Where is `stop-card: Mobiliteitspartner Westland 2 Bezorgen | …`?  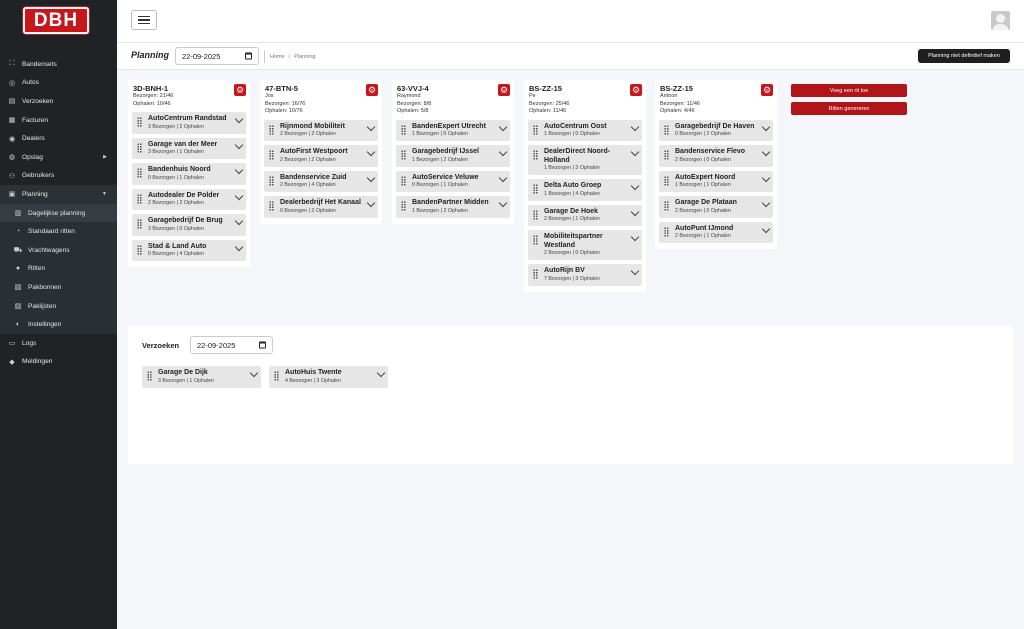
stop-card: Mobiliteitspartner Westland 2 Bezorgen | … is located at coordinates (585, 245).